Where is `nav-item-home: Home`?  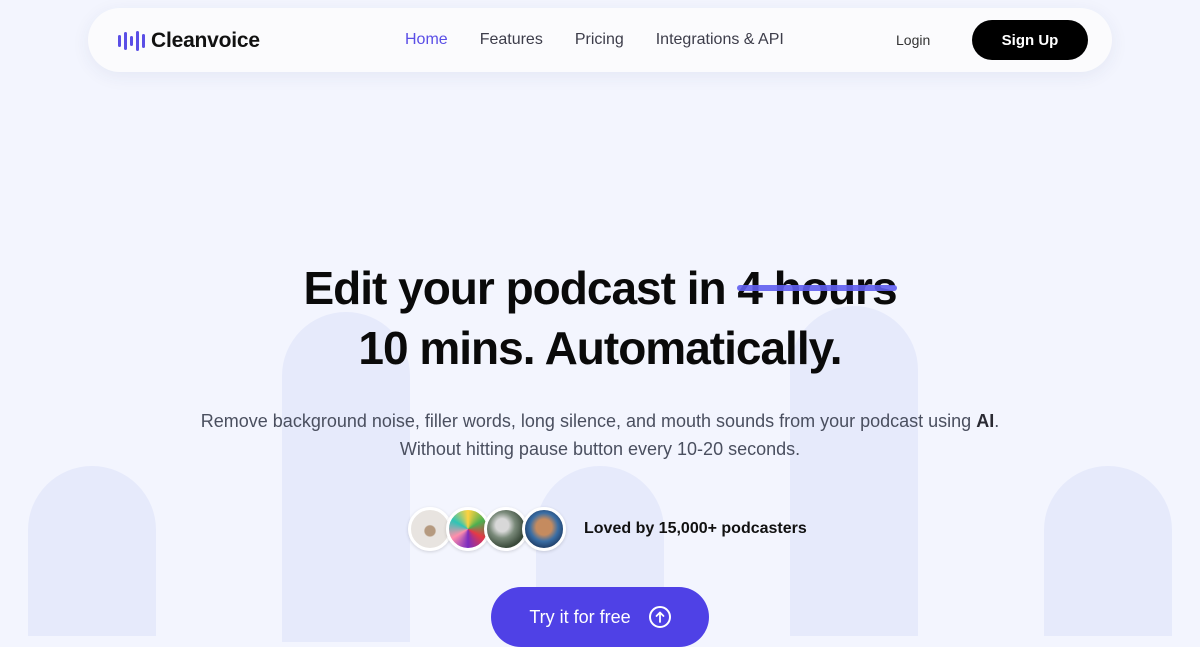
nav-item-home: Home is located at coordinates (426, 40).